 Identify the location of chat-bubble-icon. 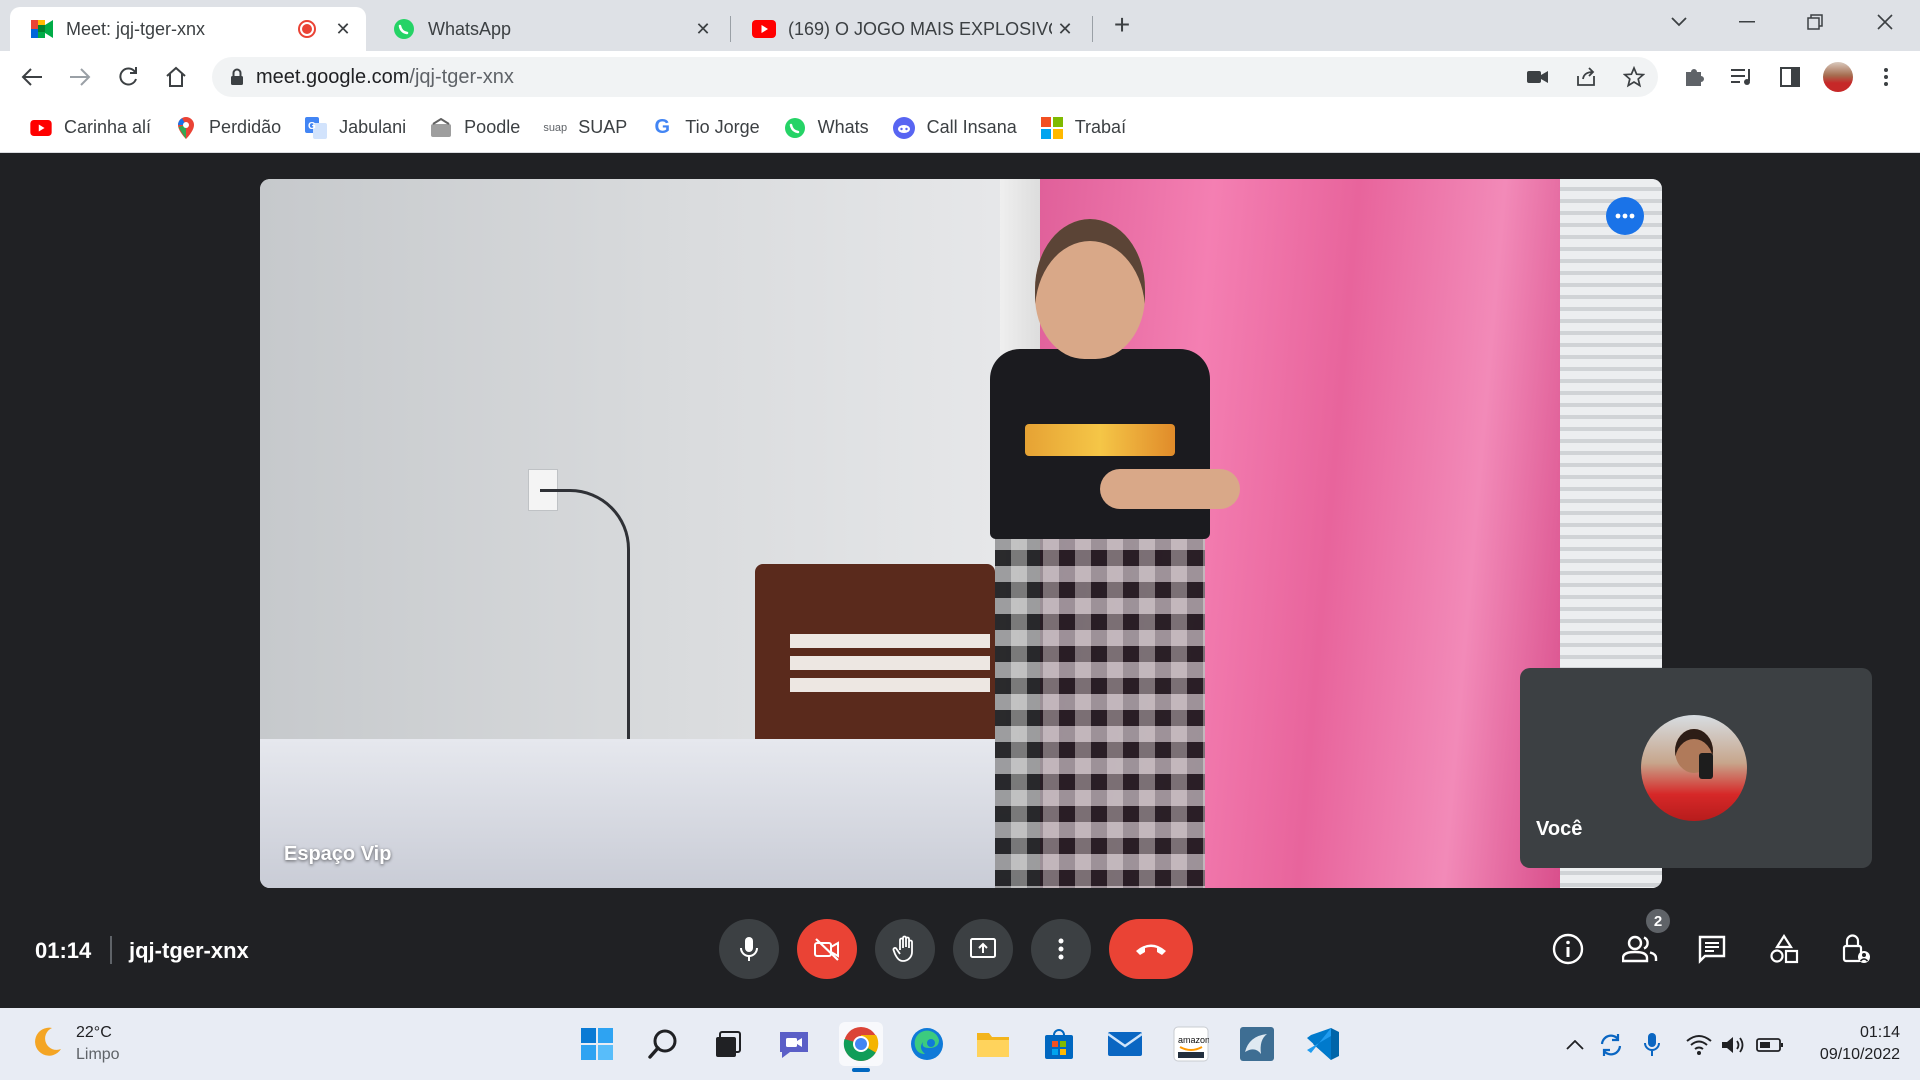
(794, 1045).